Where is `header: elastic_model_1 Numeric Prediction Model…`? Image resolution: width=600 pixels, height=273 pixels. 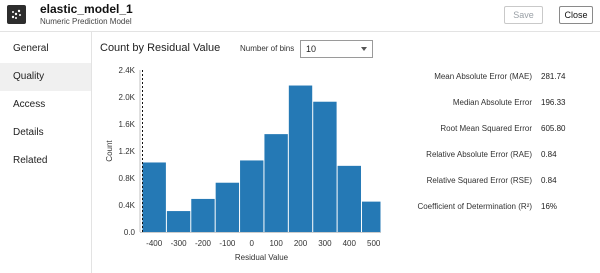
header: elastic_model_1 Numeric Prediction Model… is located at coordinates (300, 16).